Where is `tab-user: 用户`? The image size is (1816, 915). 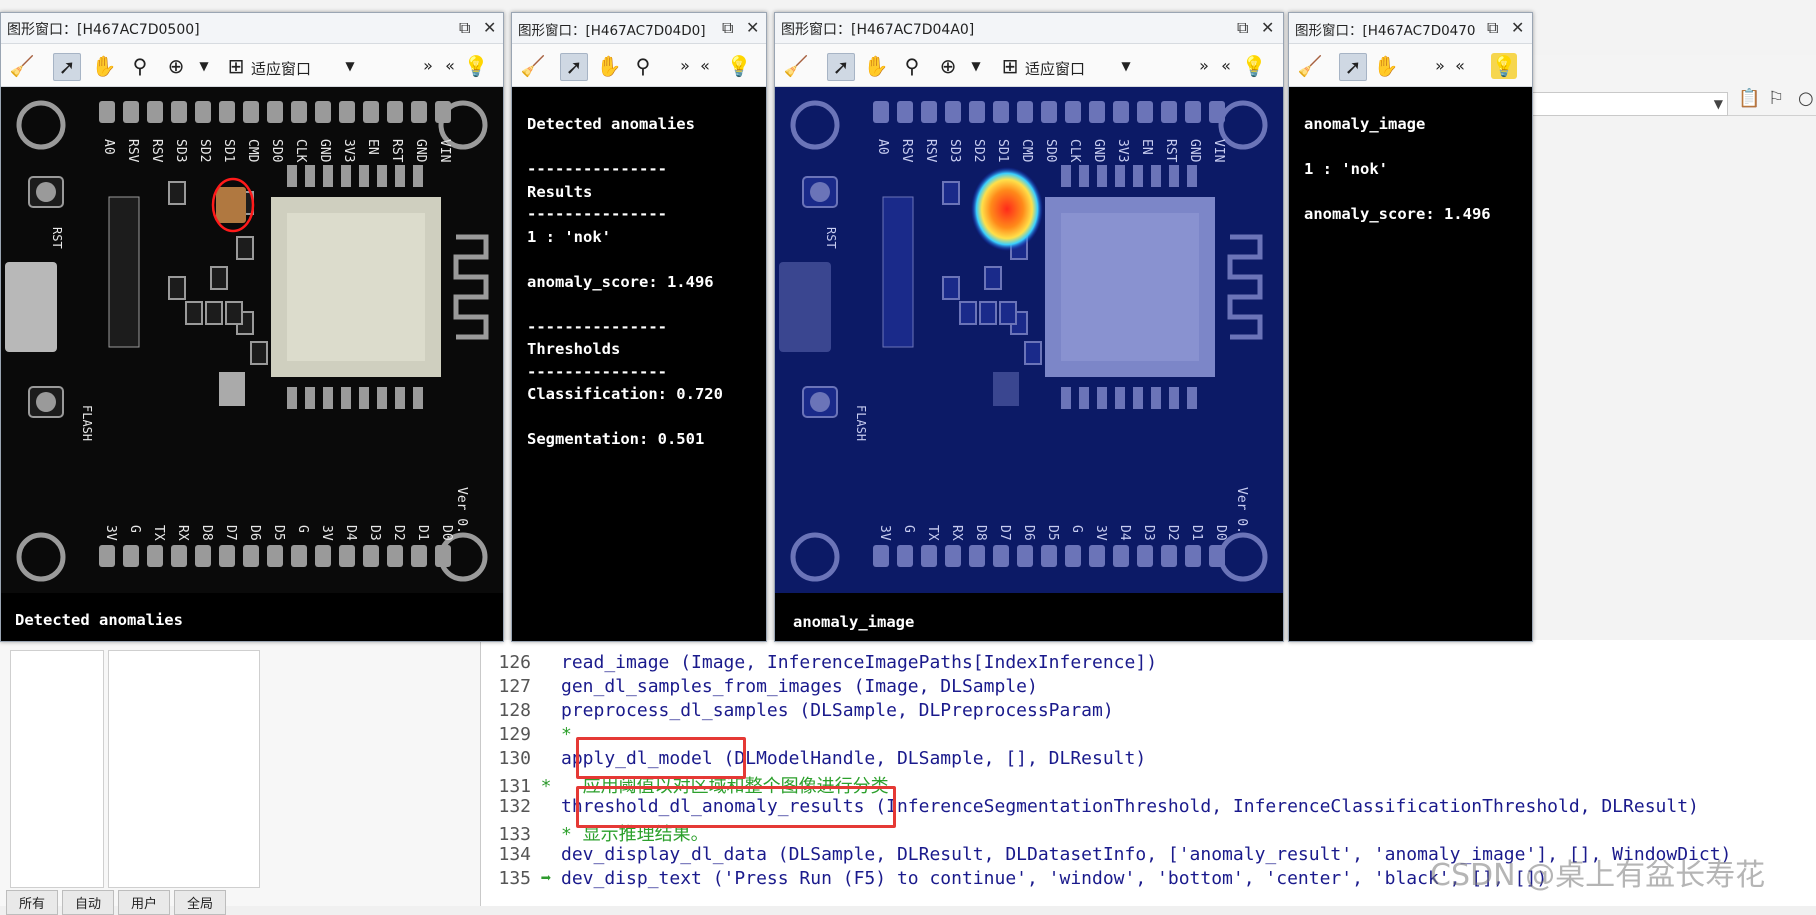
tab-user: 用户 is located at coordinates (144, 902).